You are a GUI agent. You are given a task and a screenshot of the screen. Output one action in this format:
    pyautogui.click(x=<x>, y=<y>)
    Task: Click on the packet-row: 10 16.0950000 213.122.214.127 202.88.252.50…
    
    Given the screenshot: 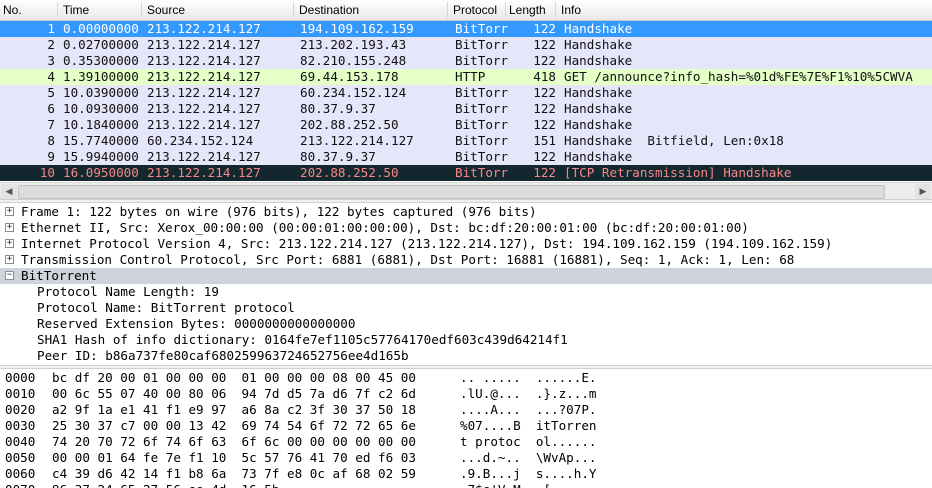 What is the action you would take?
    pyautogui.click(x=466, y=173)
    